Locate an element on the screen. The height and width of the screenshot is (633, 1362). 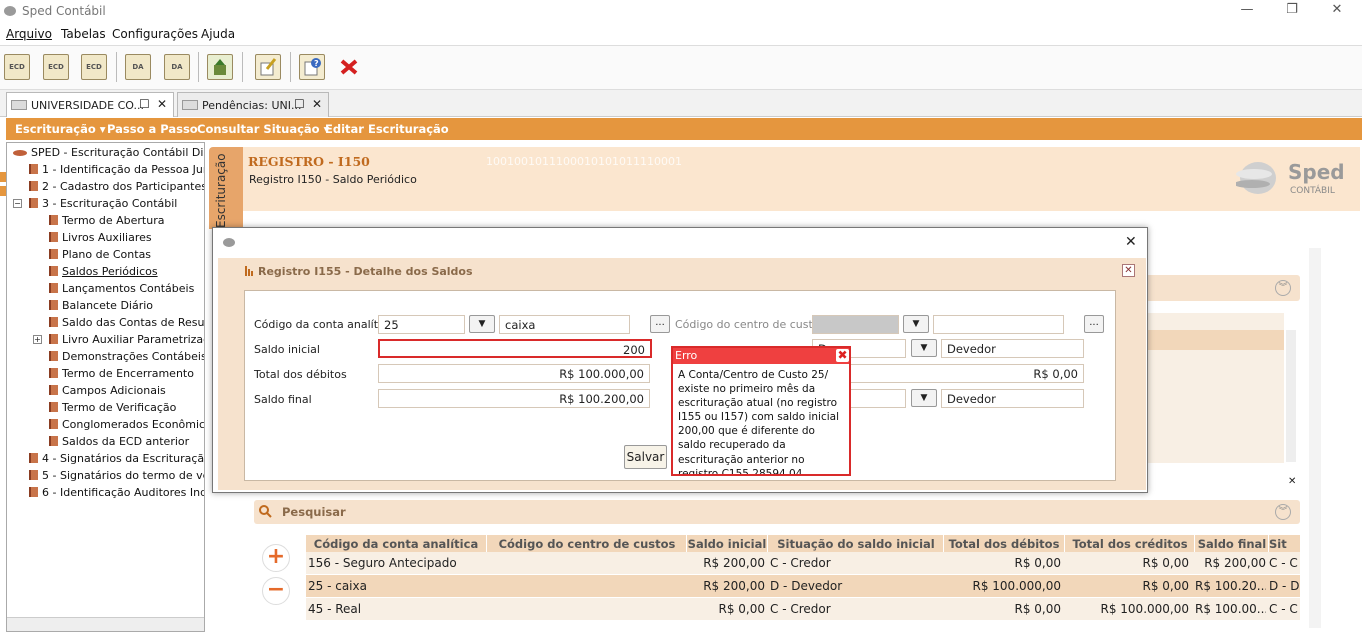
sped-contabil-logo: Sped CONTÁBIL is located at coordinates (1291, 178).